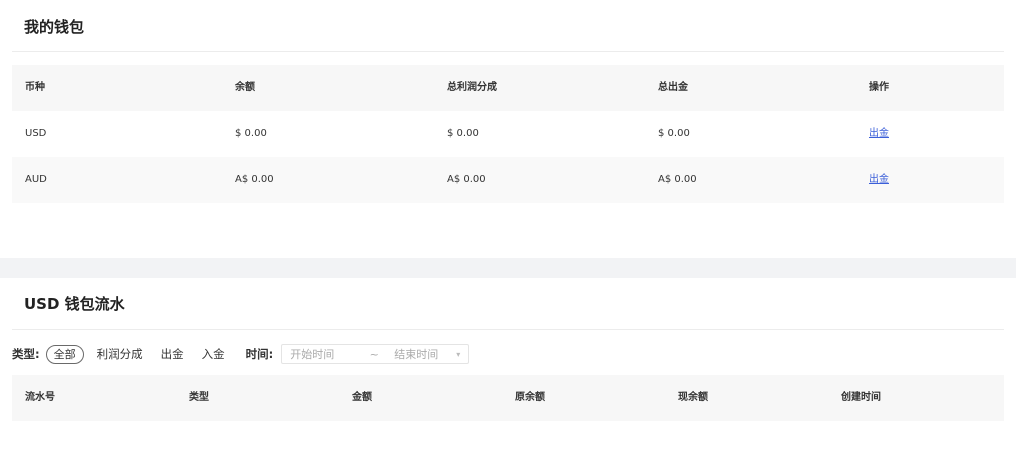 This screenshot has width=1016, height=464. Describe the element at coordinates (36, 179) in the screenshot. I see `currency-cell: AUD` at that location.